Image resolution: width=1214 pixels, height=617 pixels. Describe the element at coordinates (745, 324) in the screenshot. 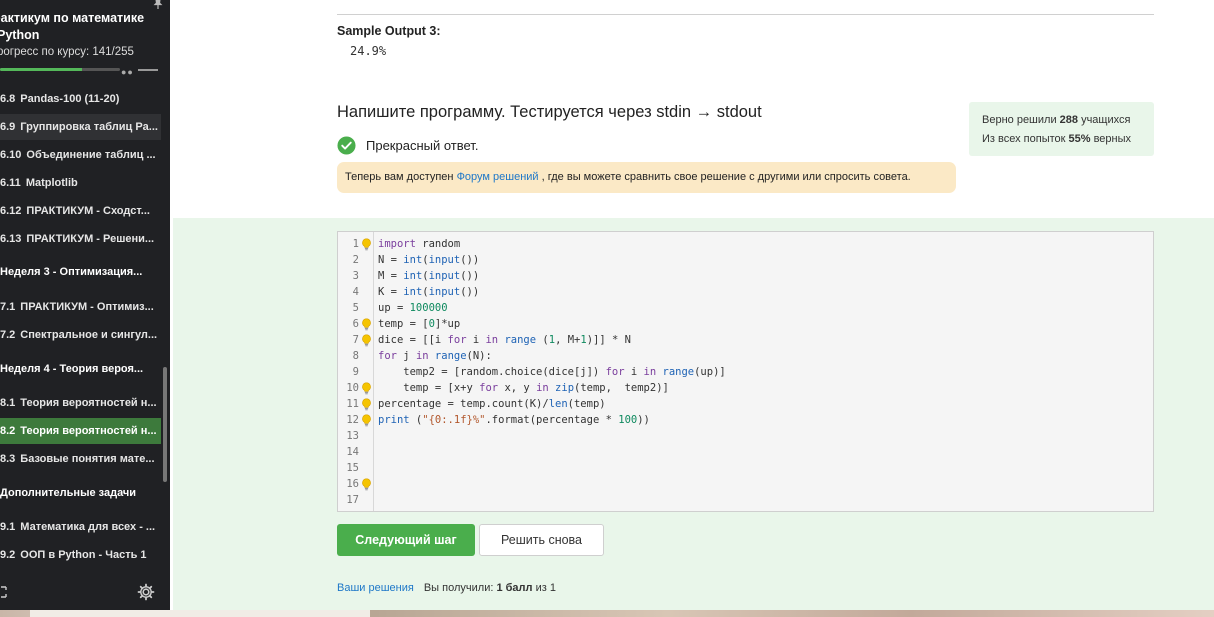

I see `code-line: 6 temp = [0]*up` at that location.